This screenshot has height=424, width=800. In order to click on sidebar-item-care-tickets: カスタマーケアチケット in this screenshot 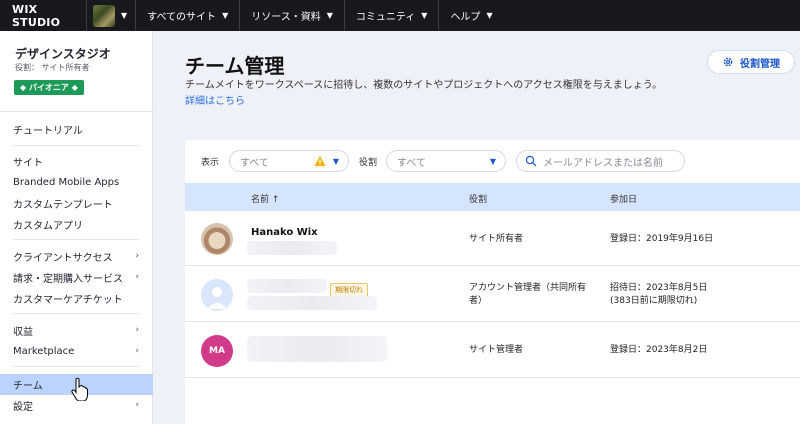, I will do `click(76, 298)`.